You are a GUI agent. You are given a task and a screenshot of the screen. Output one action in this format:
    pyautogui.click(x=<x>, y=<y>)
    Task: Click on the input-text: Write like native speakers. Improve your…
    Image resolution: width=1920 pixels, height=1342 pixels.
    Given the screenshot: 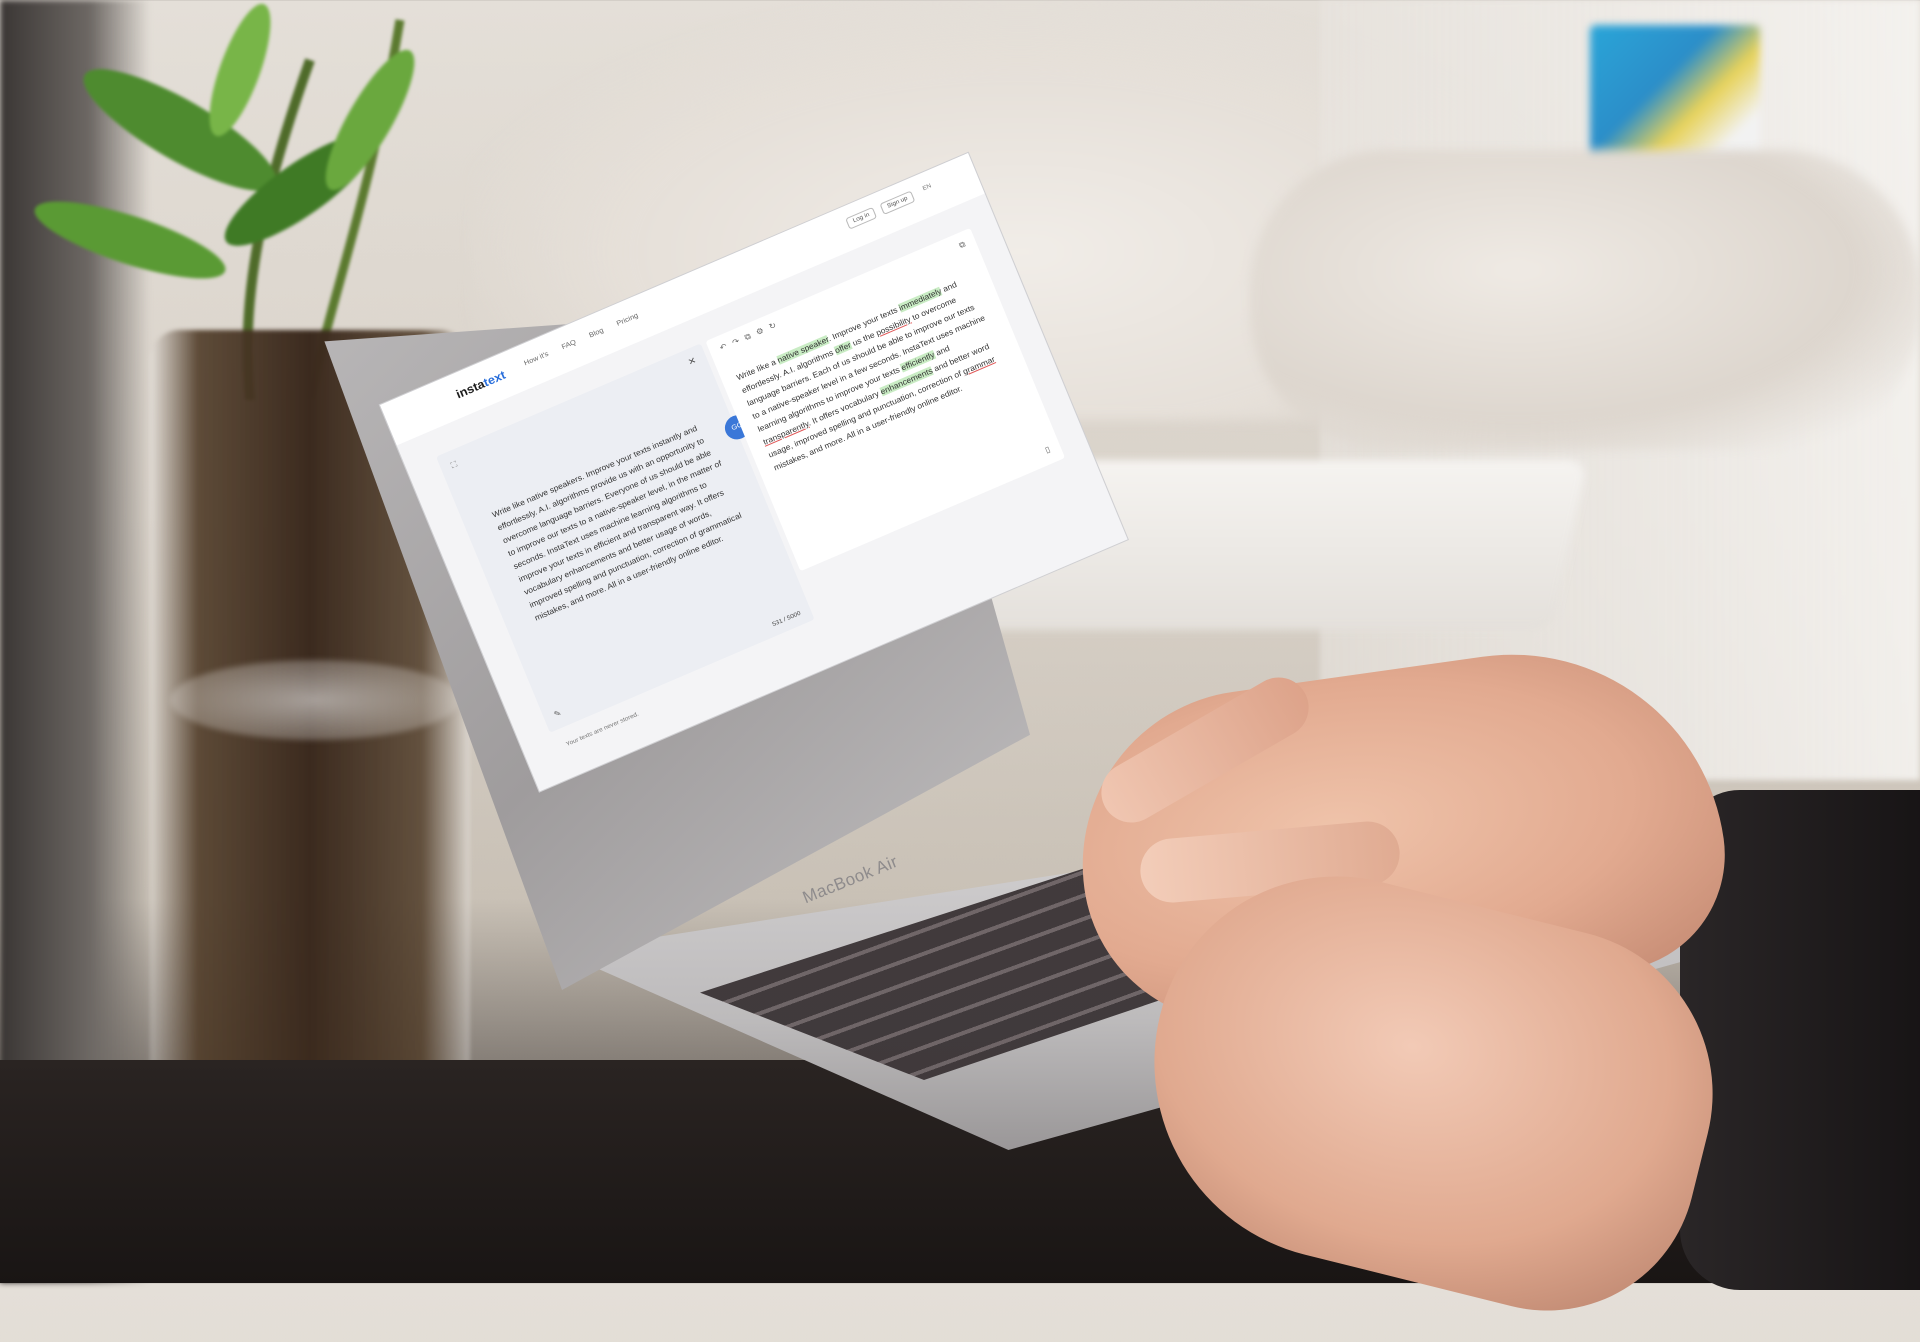 What is the action you would take?
    pyautogui.click(x=621, y=521)
    